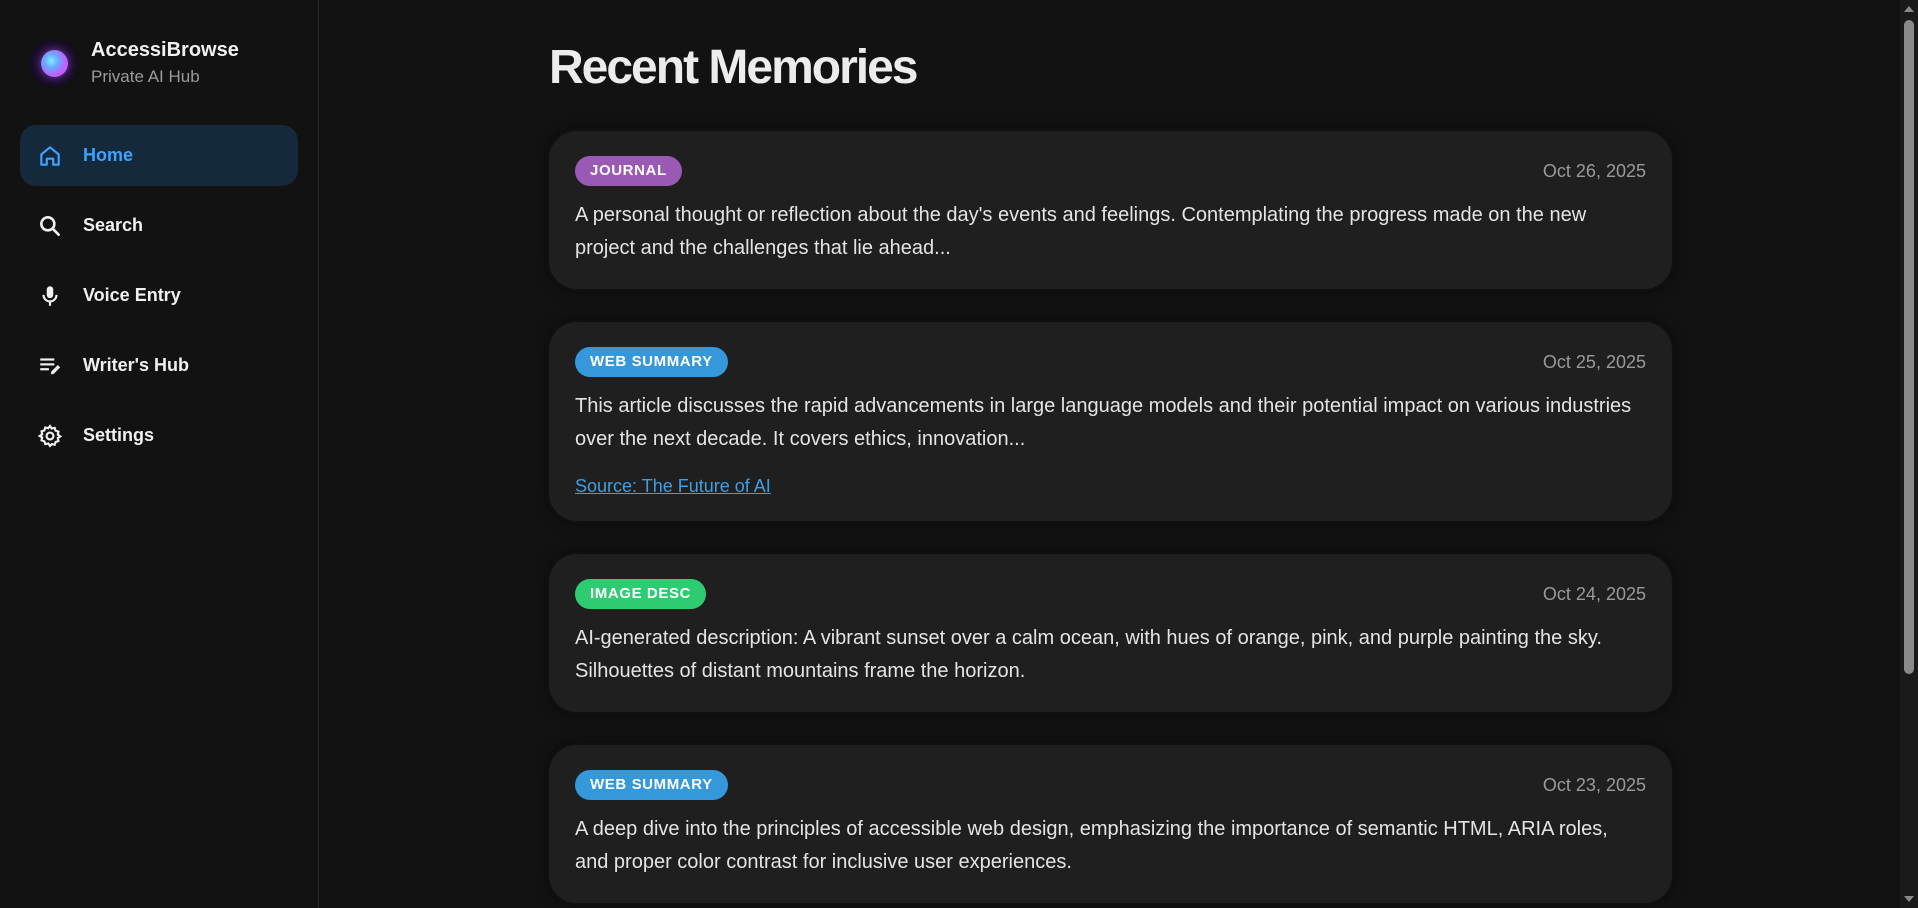 Image resolution: width=1918 pixels, height=908 pixels. What do you see at coordinates (53, 63) in the screenshot?
I see `brand-logo` at bounding box center [53, 63].